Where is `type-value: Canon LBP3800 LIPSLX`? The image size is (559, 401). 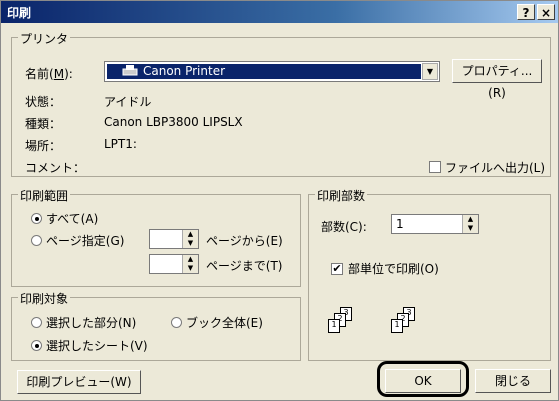
type-value: Canon LBP3800 LIPSLX is located at coordinates (173, 122).